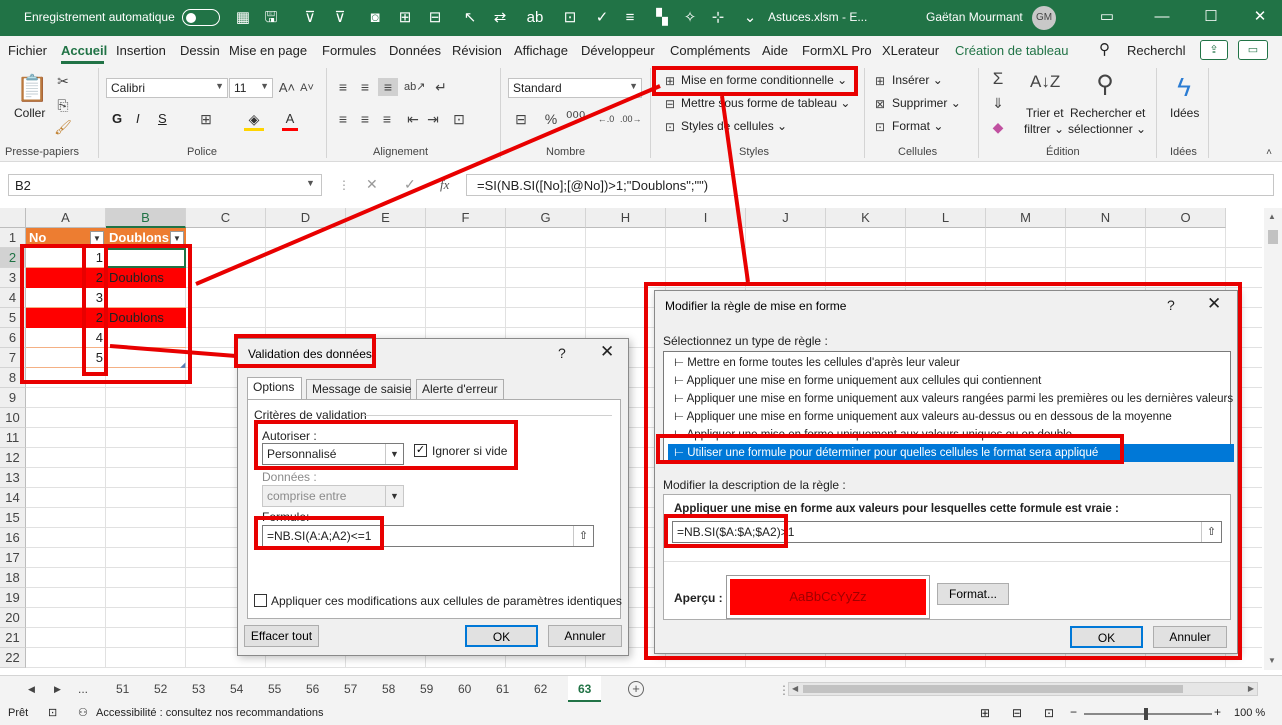  Describe the element at coordinates (13, 558) in the screenshot. I see `row-header-17: 17` at that location.